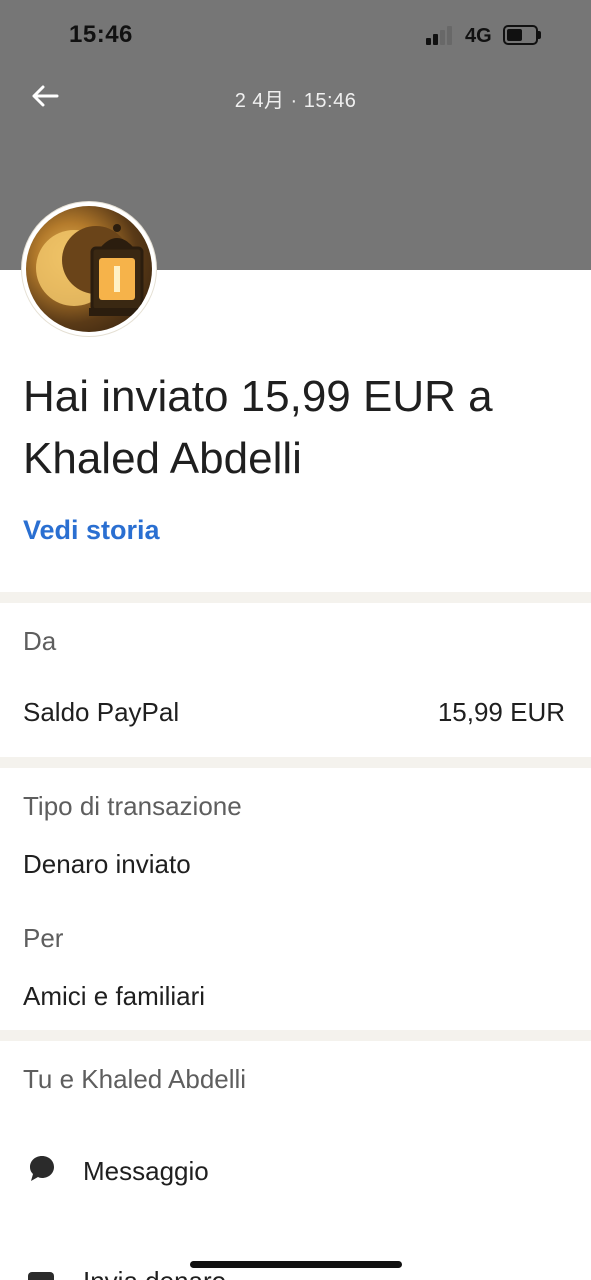 The width and height of the screenshot is (591, 1280). Describe the element at coordinates (478, 36) in the screenshot. I see `network-label: 4G` at that location.